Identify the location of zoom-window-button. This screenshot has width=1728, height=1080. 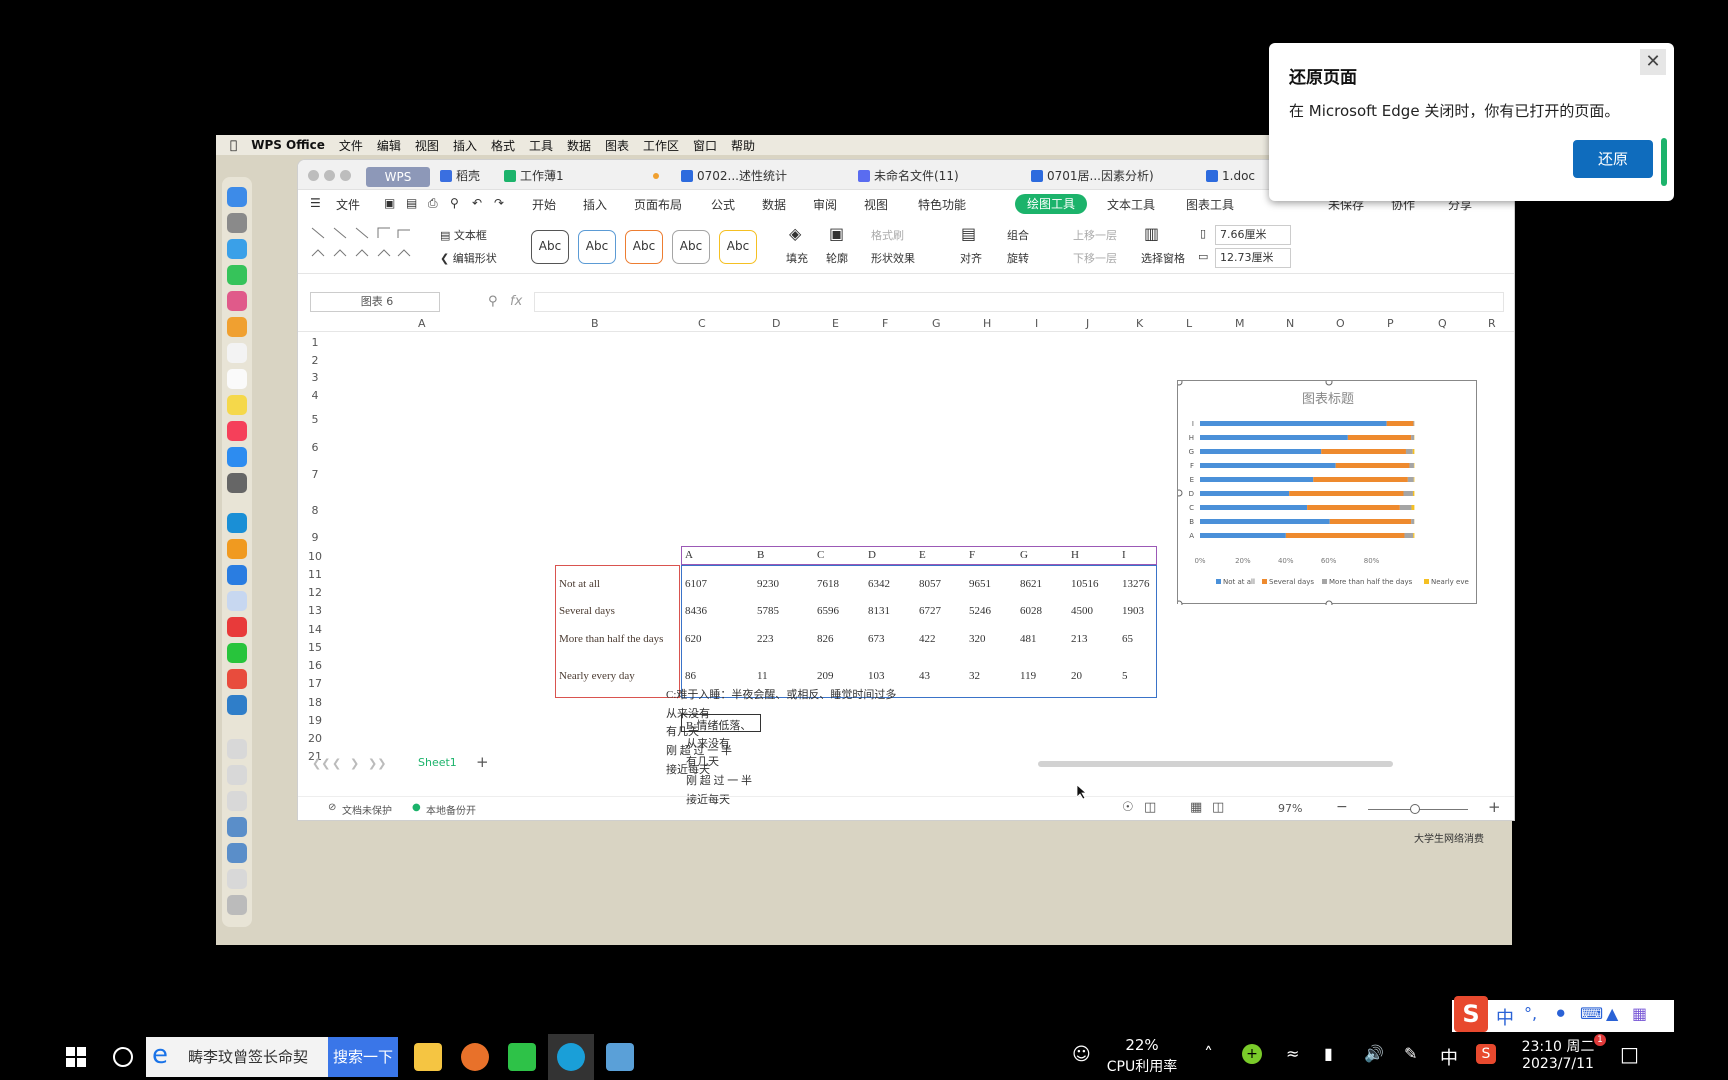
(345, 175).